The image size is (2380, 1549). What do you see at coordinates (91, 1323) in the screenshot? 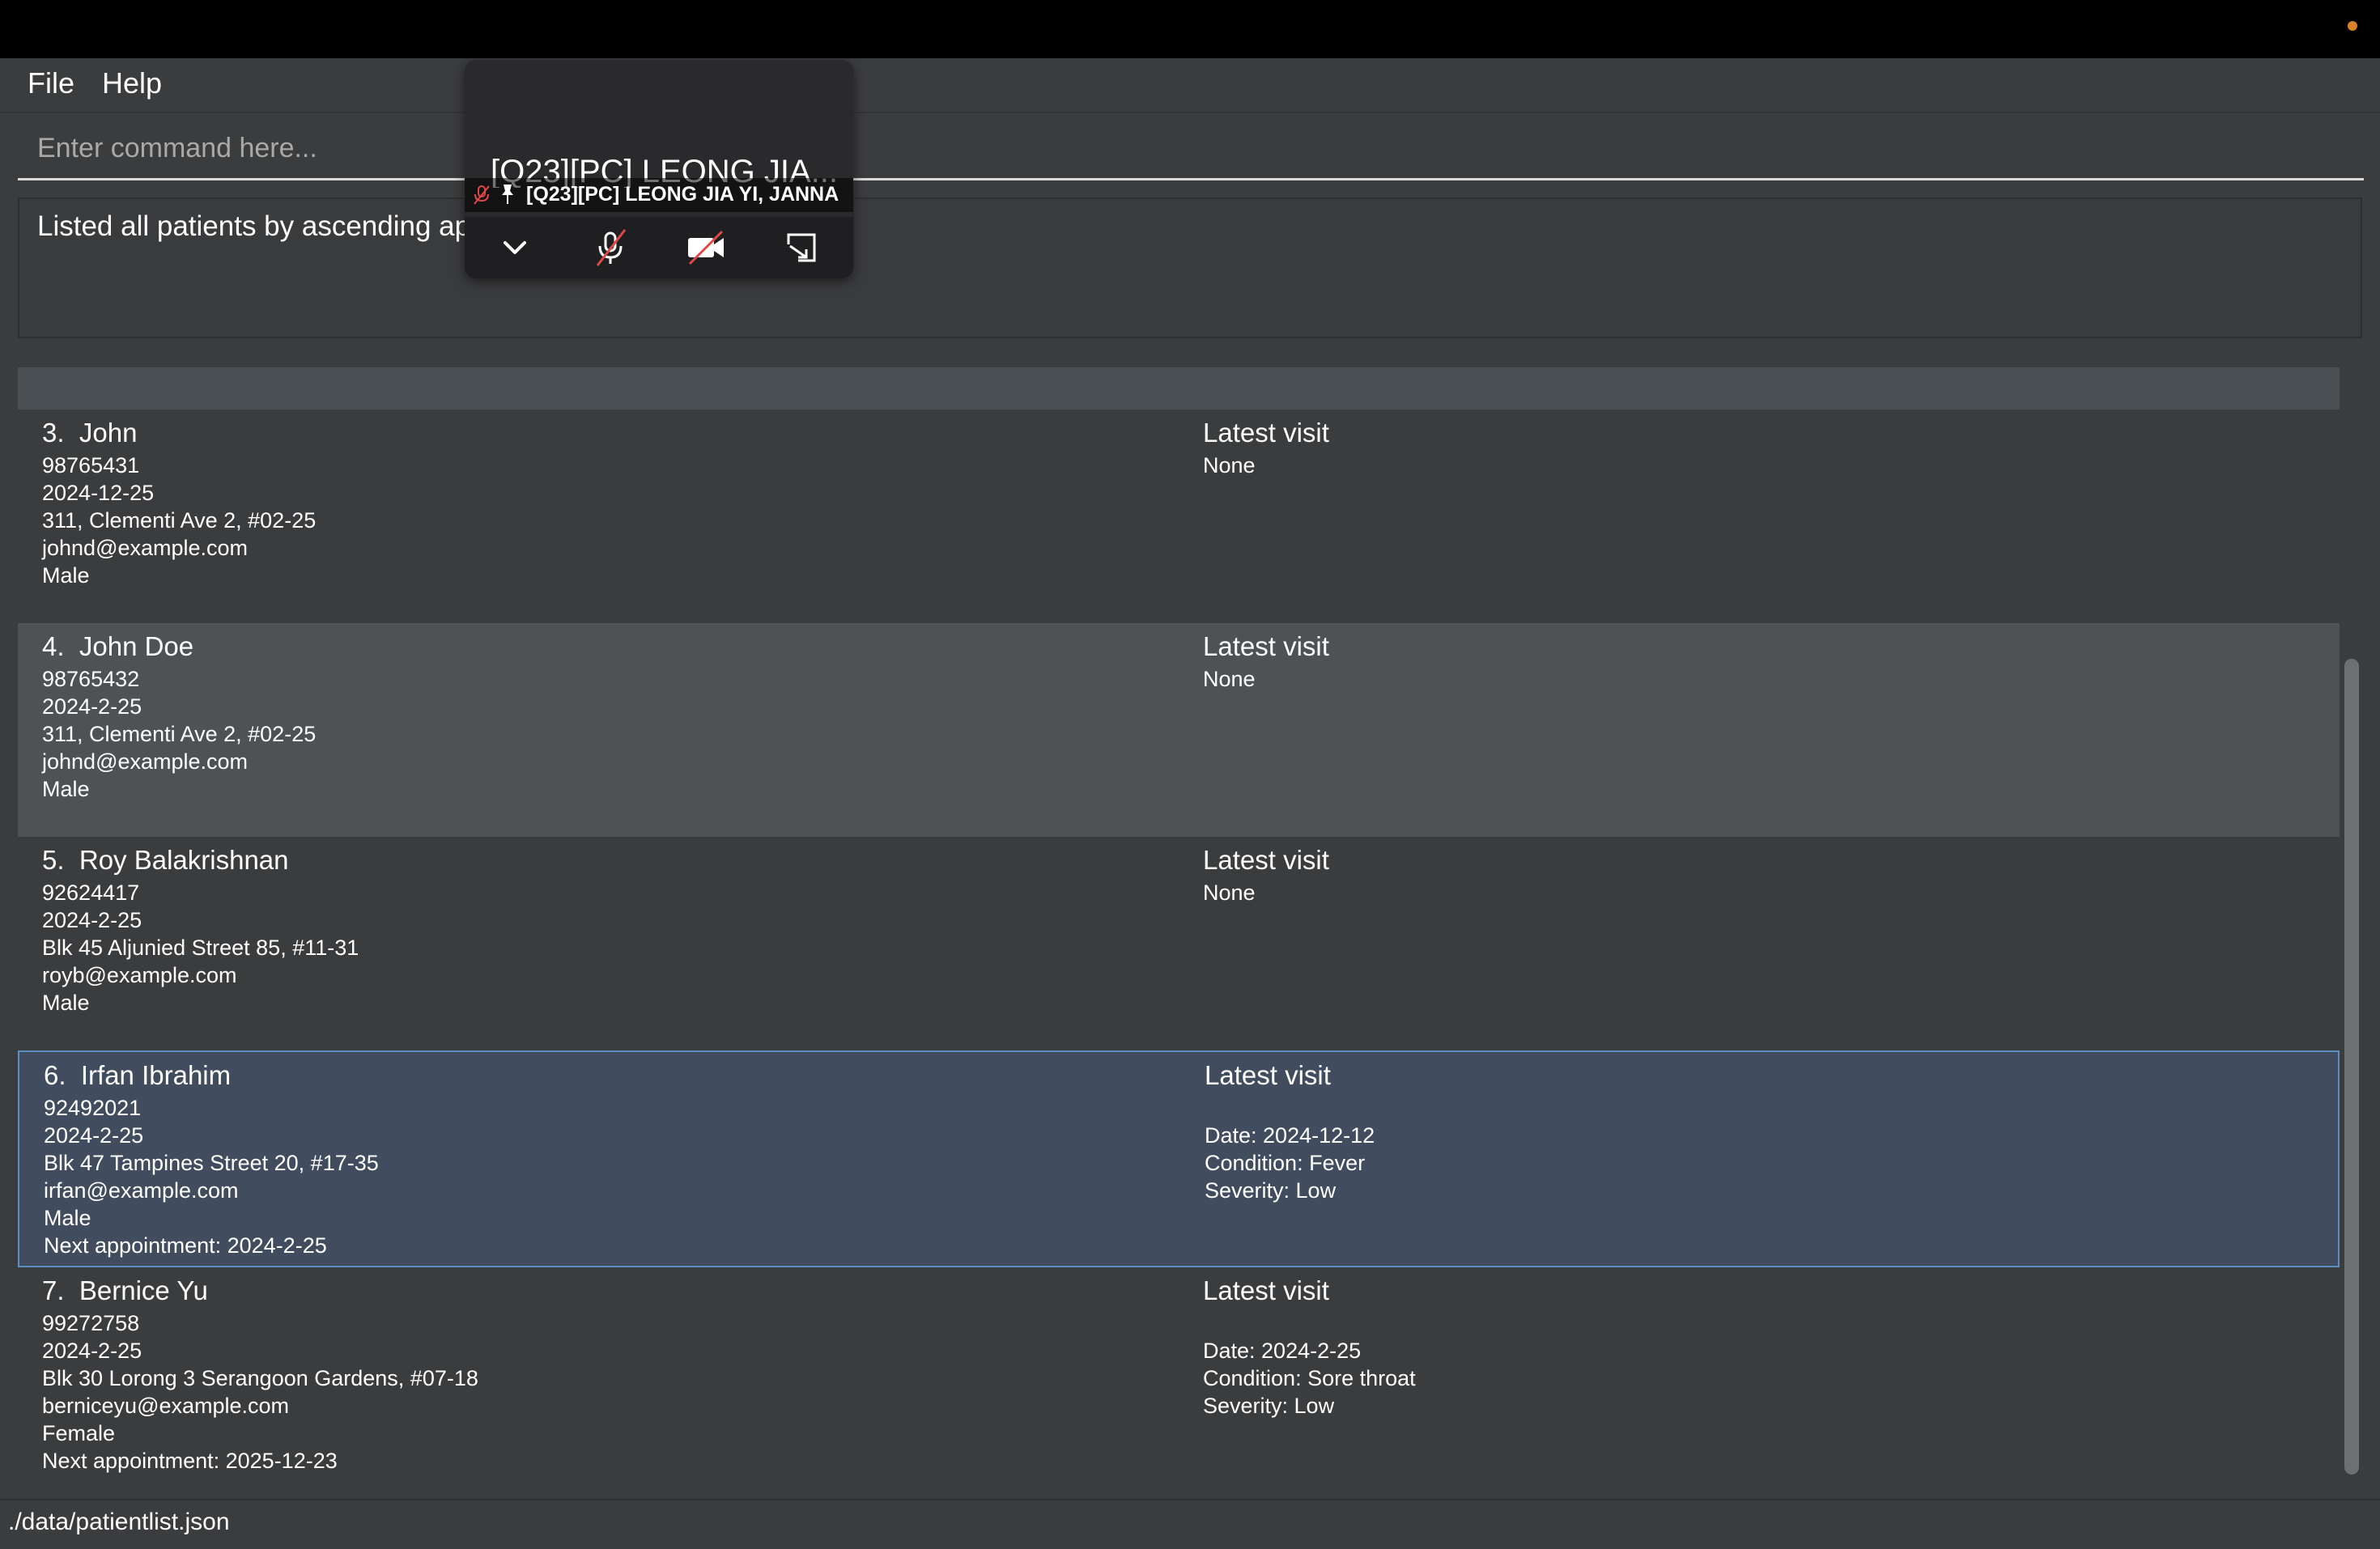
I see `patient-phone: 99272758` at bounding box center [91, 1323].